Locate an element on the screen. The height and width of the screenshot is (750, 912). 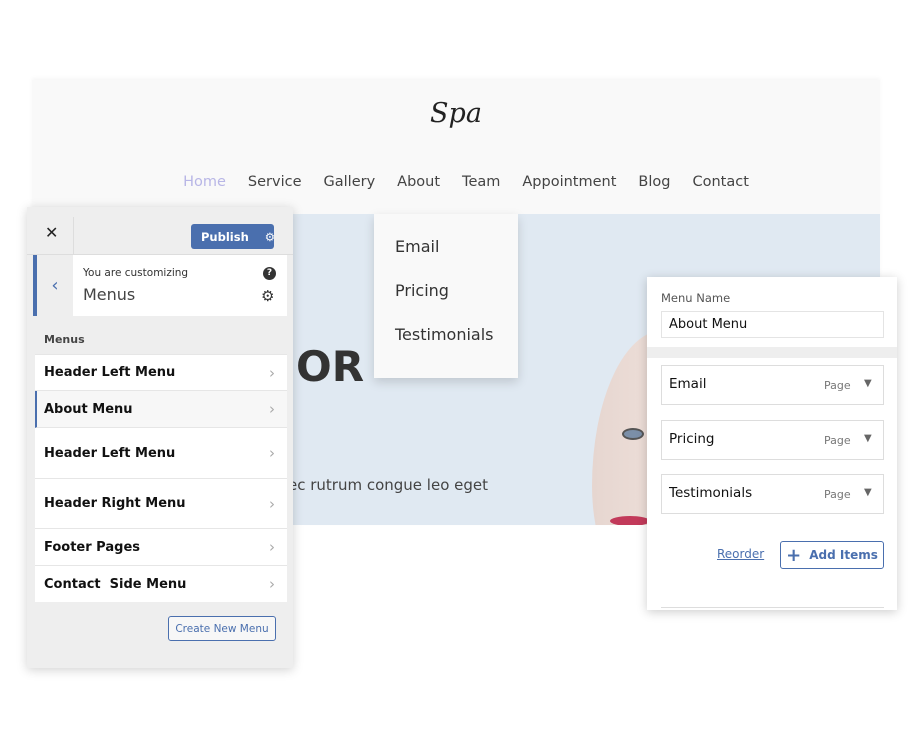
entry-title: Testimonials is located at coordinates (711, 493).